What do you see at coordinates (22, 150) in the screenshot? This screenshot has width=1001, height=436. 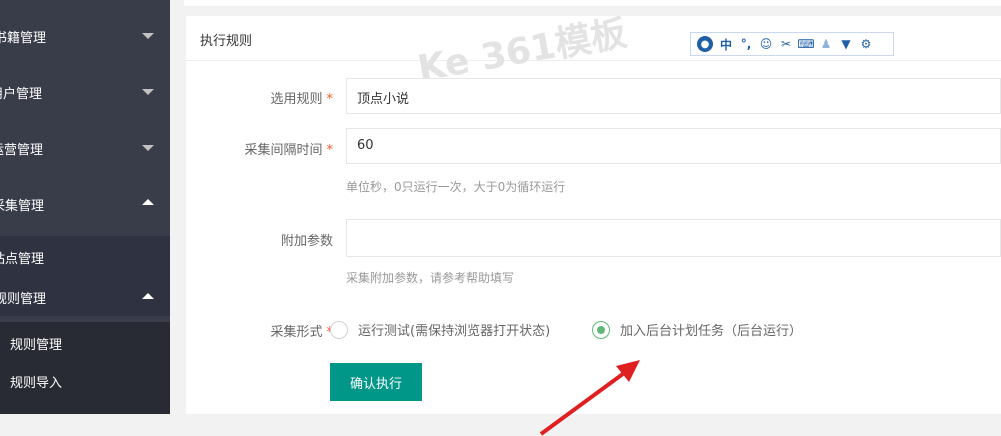 I see `sidebar-item-label: 运营管理` at bounding box center [22, 150].